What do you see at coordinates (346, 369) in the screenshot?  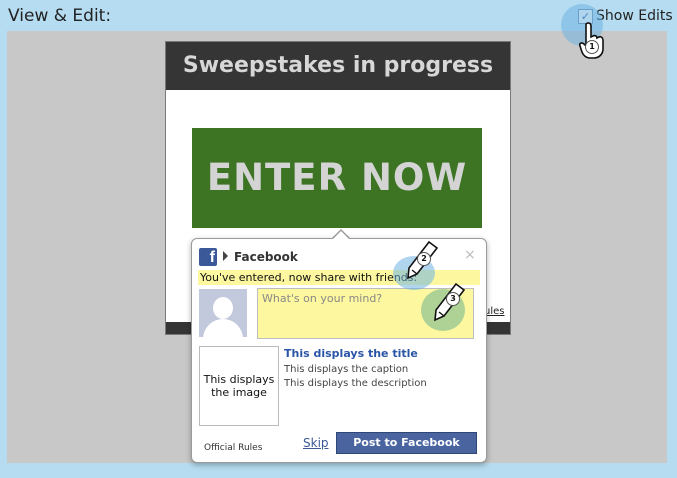 I see `link-caption: This displays the caption` at bounding box center [346, 369].